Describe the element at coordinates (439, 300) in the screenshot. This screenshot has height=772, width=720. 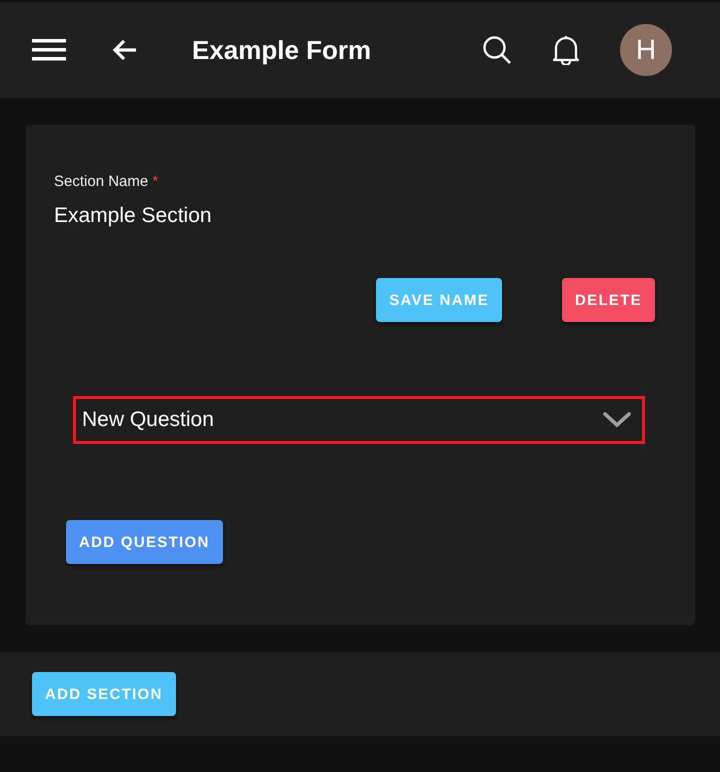
I see `save-button: SAVE NAME` at that location.